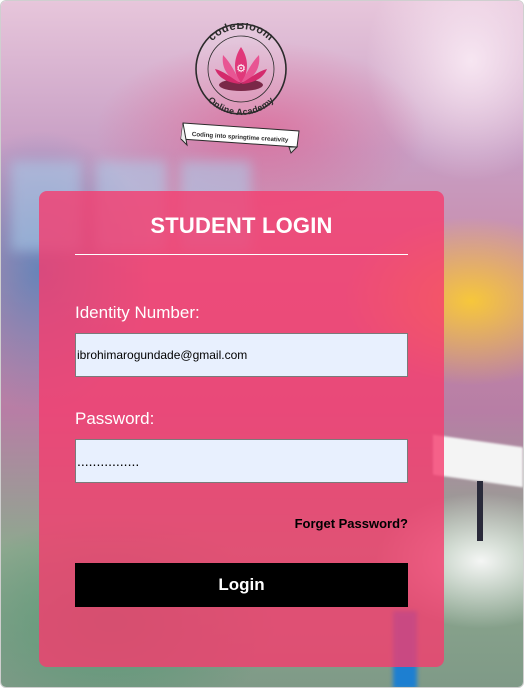 This screenshot has height=688, width=524. What do you see at coordinates (241, 355) in the screenshot?
I see `identity-number-input` at bounding box center [241, 355].